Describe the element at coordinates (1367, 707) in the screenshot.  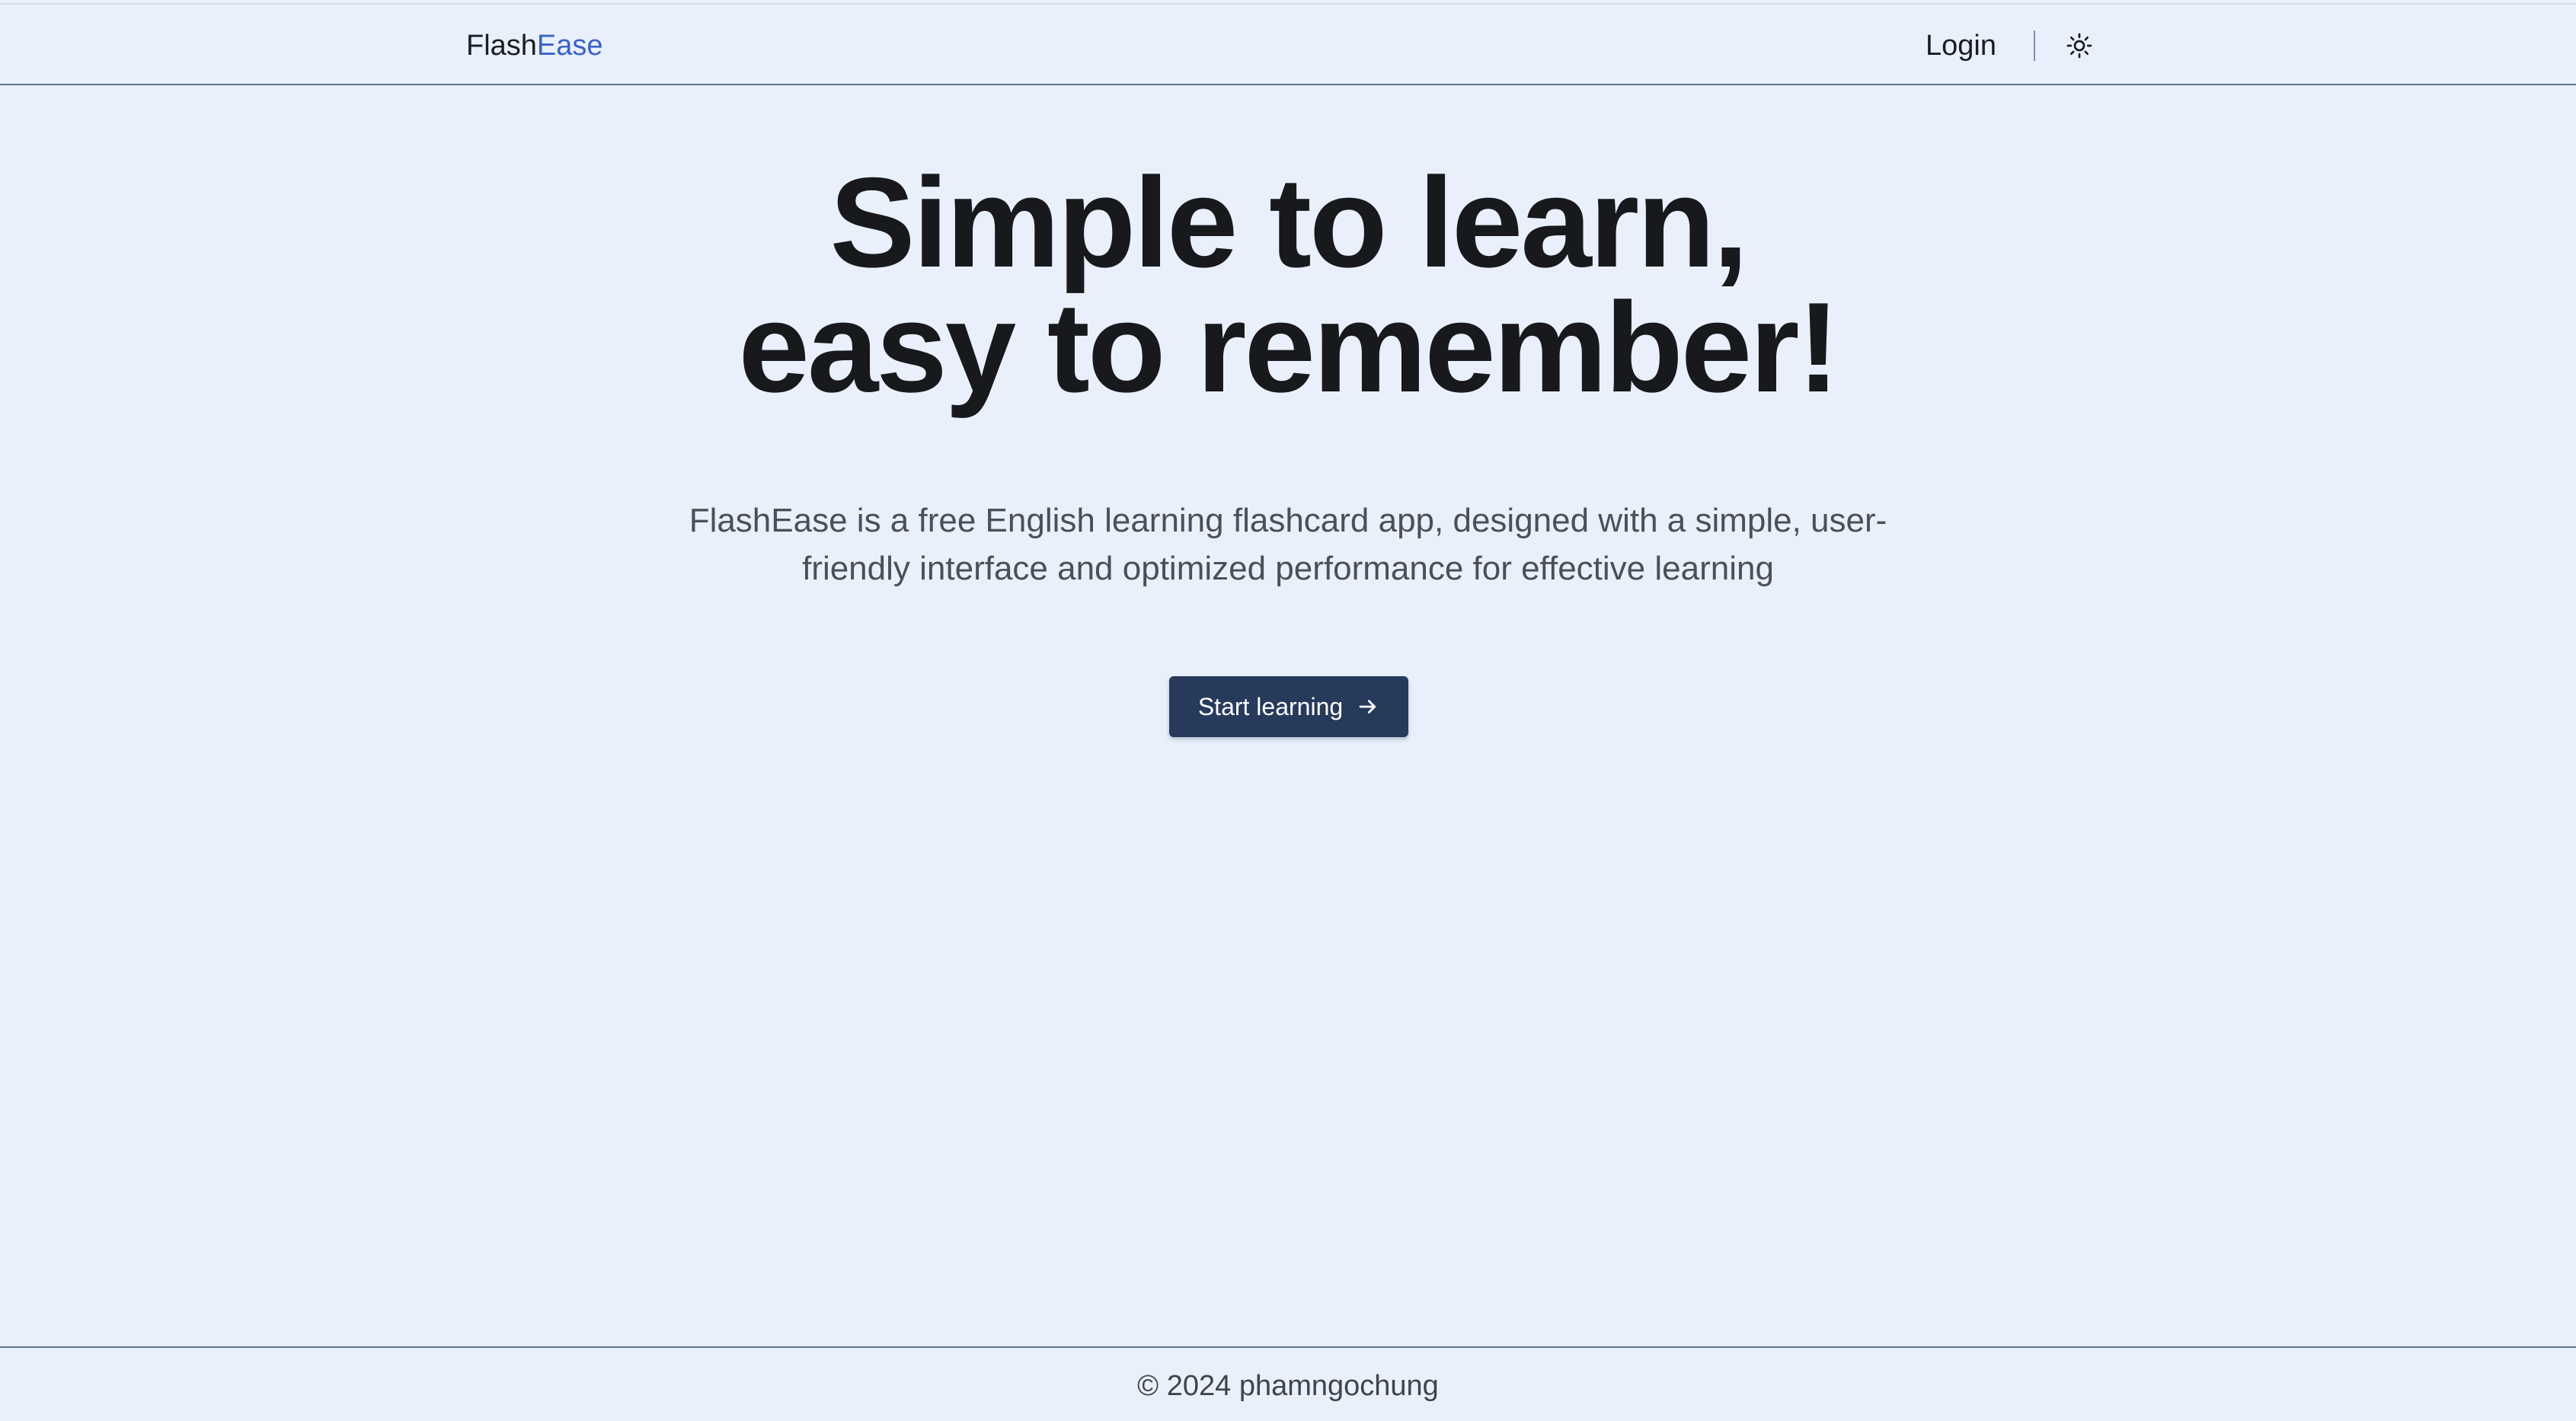
I see `arrow-right-icon` at that location.